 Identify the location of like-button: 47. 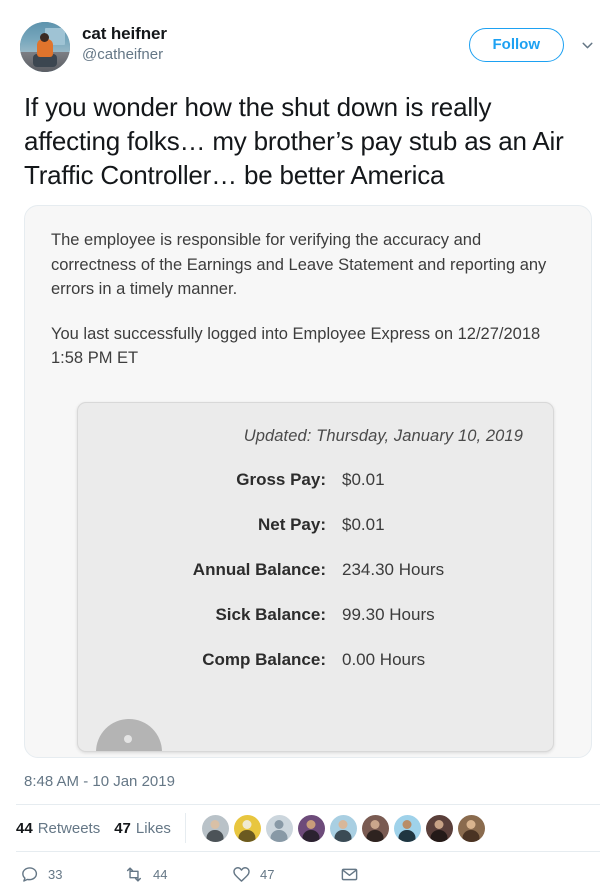
(286, 874).